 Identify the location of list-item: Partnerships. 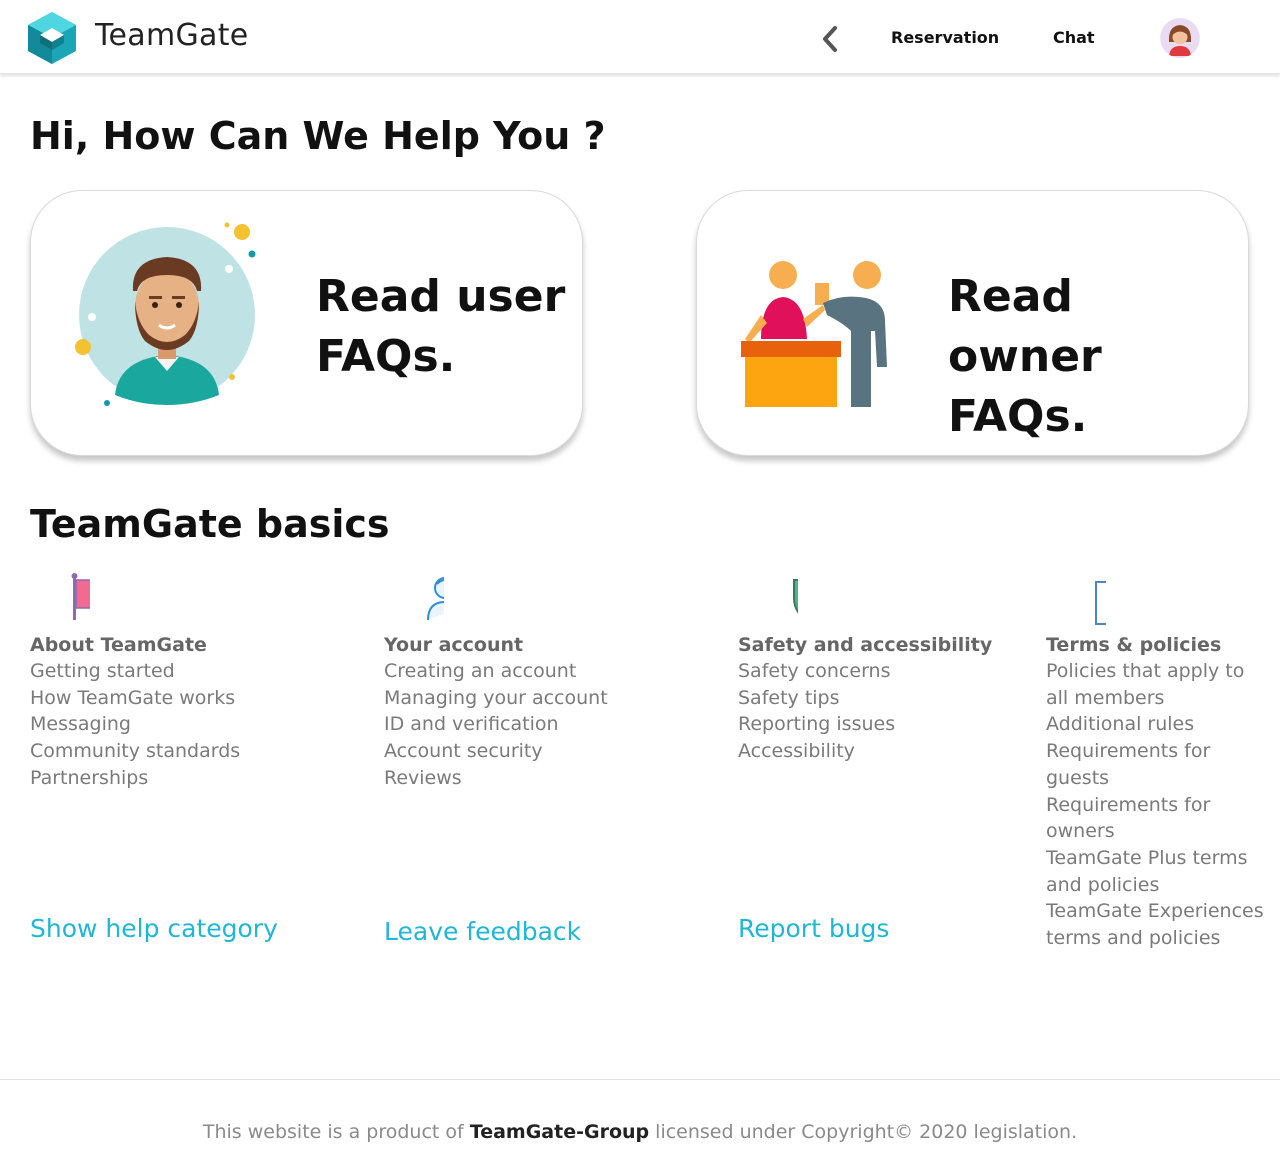
(190, 778).